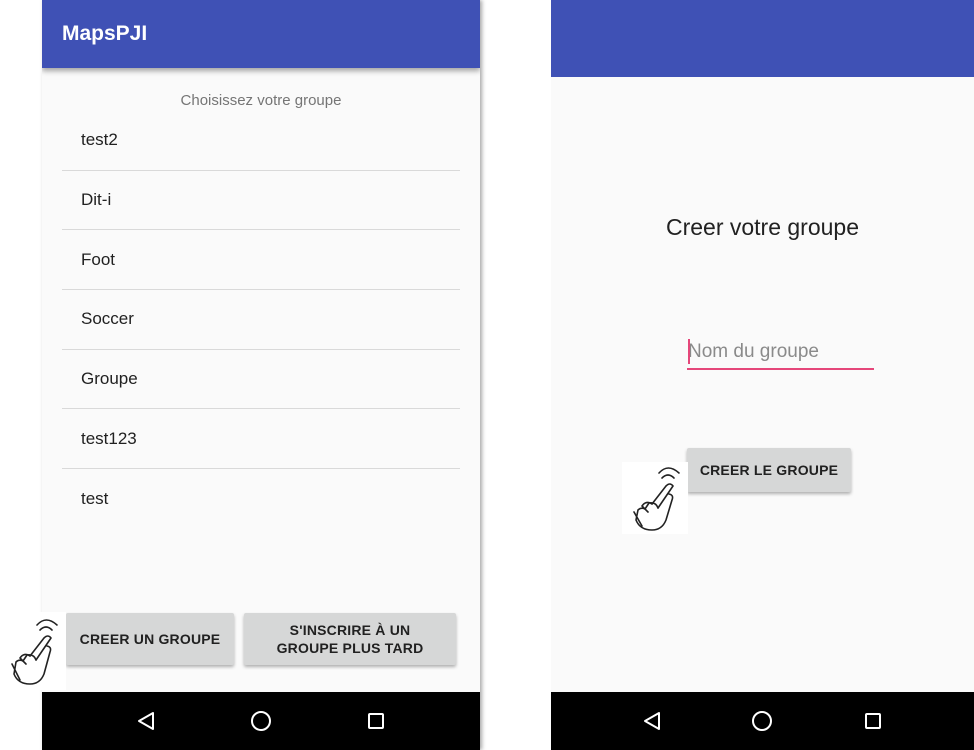  Describe the element at coordinates (762, 38) in the screenshot. I see `app-bar` at that location.